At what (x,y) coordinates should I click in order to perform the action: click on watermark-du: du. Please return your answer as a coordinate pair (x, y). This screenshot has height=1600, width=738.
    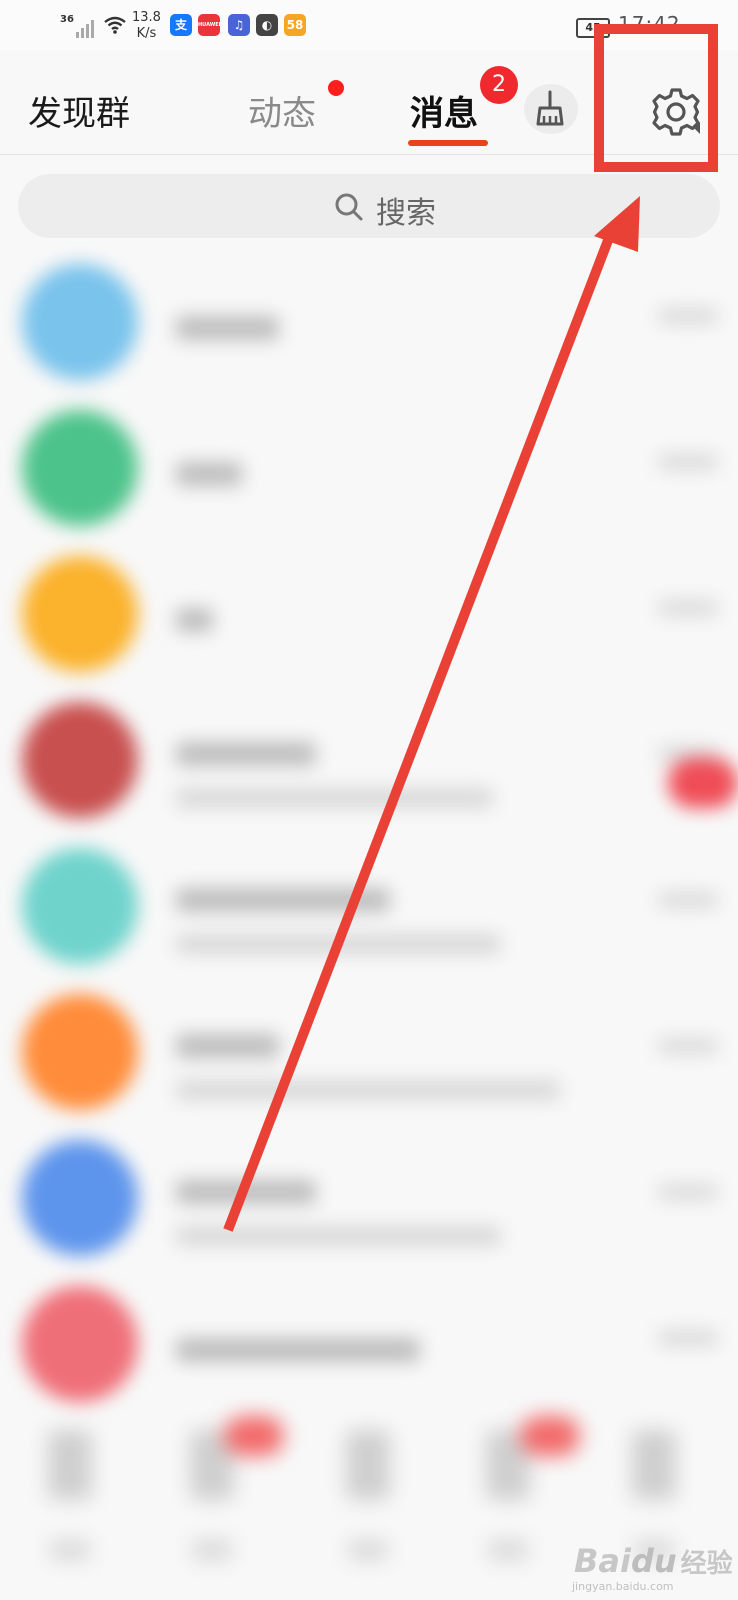
    Looking at the image, I should click on (653, 1561).